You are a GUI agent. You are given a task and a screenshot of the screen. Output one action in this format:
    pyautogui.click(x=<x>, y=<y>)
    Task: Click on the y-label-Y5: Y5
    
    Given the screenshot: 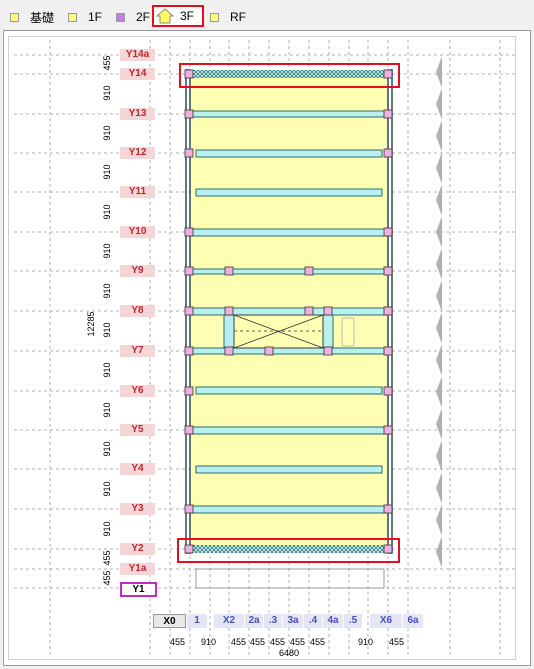 What is the action you would take?
    pyautogui.click(x=137, y=430)
    